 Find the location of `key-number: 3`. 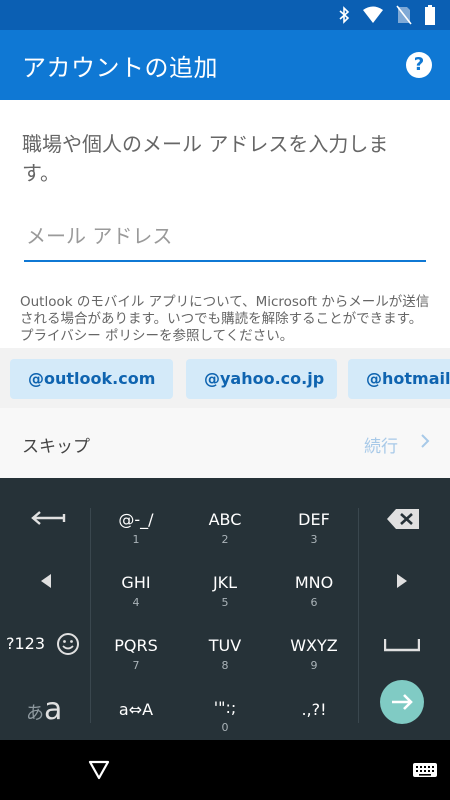

key-number: 3 is located at coordinates (314, 539).